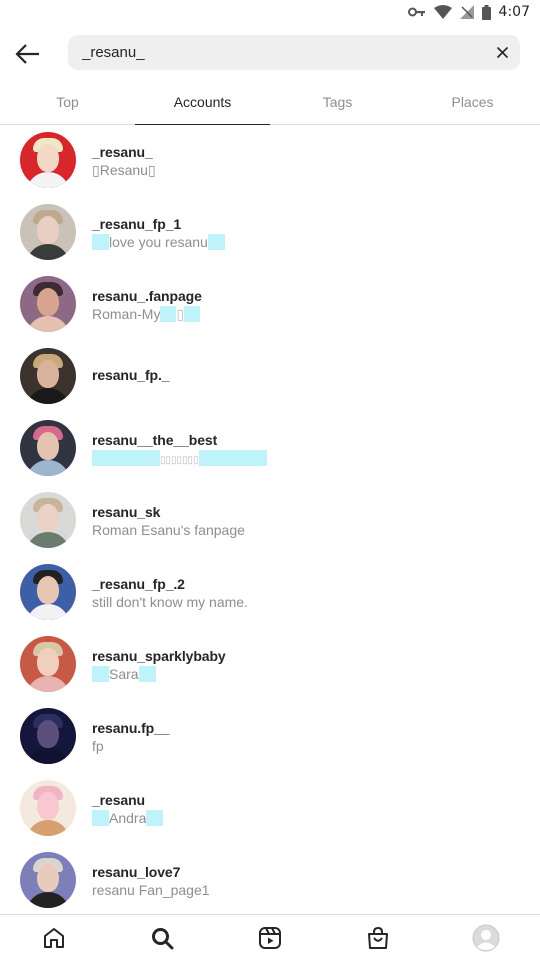 This screenshot has width=540, height=961. I want to click on search-box, so click(294, 52).